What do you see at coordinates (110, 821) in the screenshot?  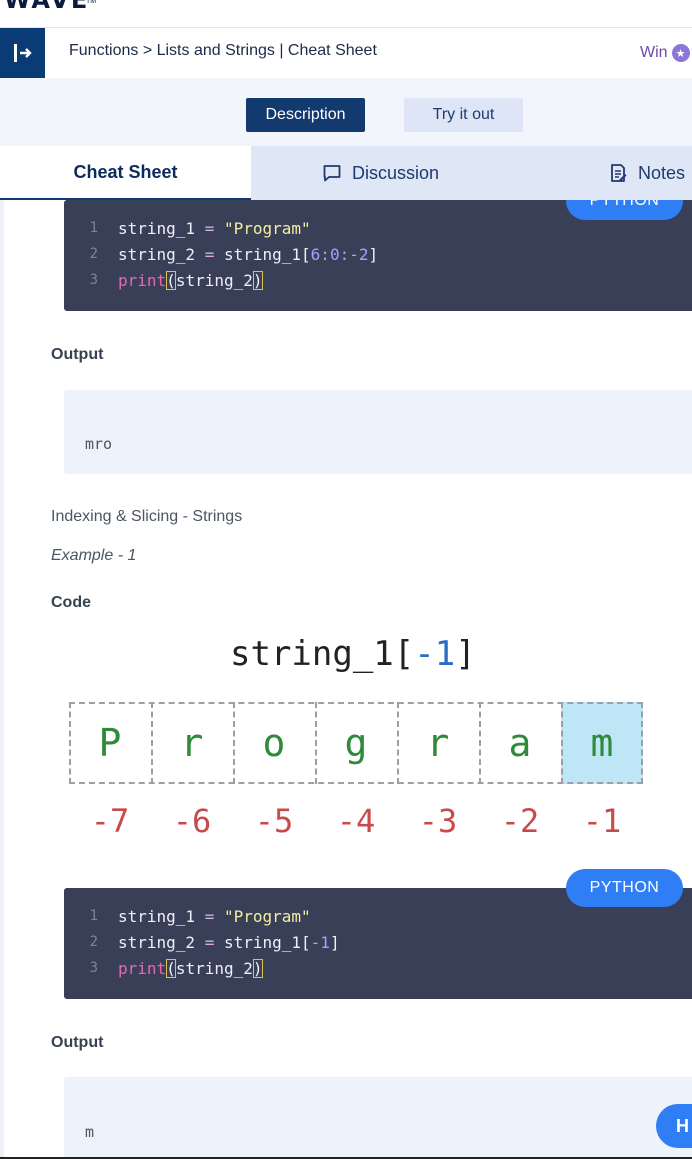 I see `negative-index-label: -7` at bounding box center [110, 821].